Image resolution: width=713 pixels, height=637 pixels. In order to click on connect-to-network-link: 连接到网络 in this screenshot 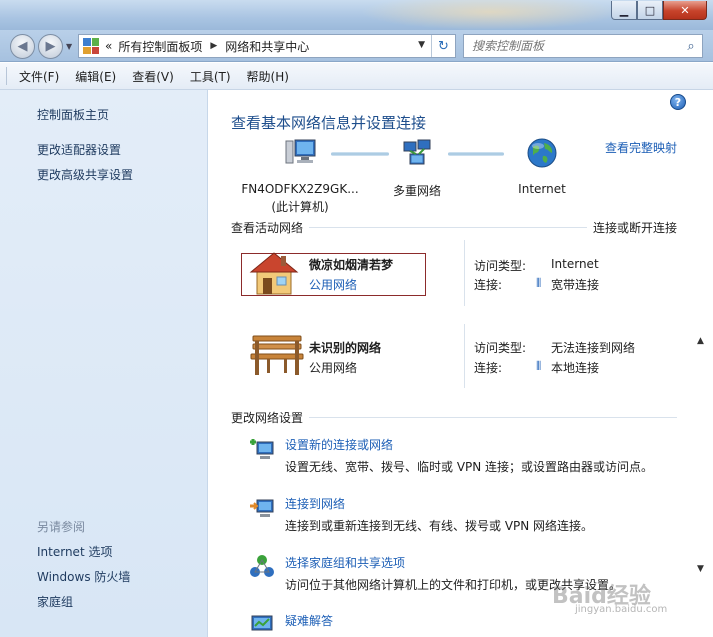, I will do `click(315, 503)`.